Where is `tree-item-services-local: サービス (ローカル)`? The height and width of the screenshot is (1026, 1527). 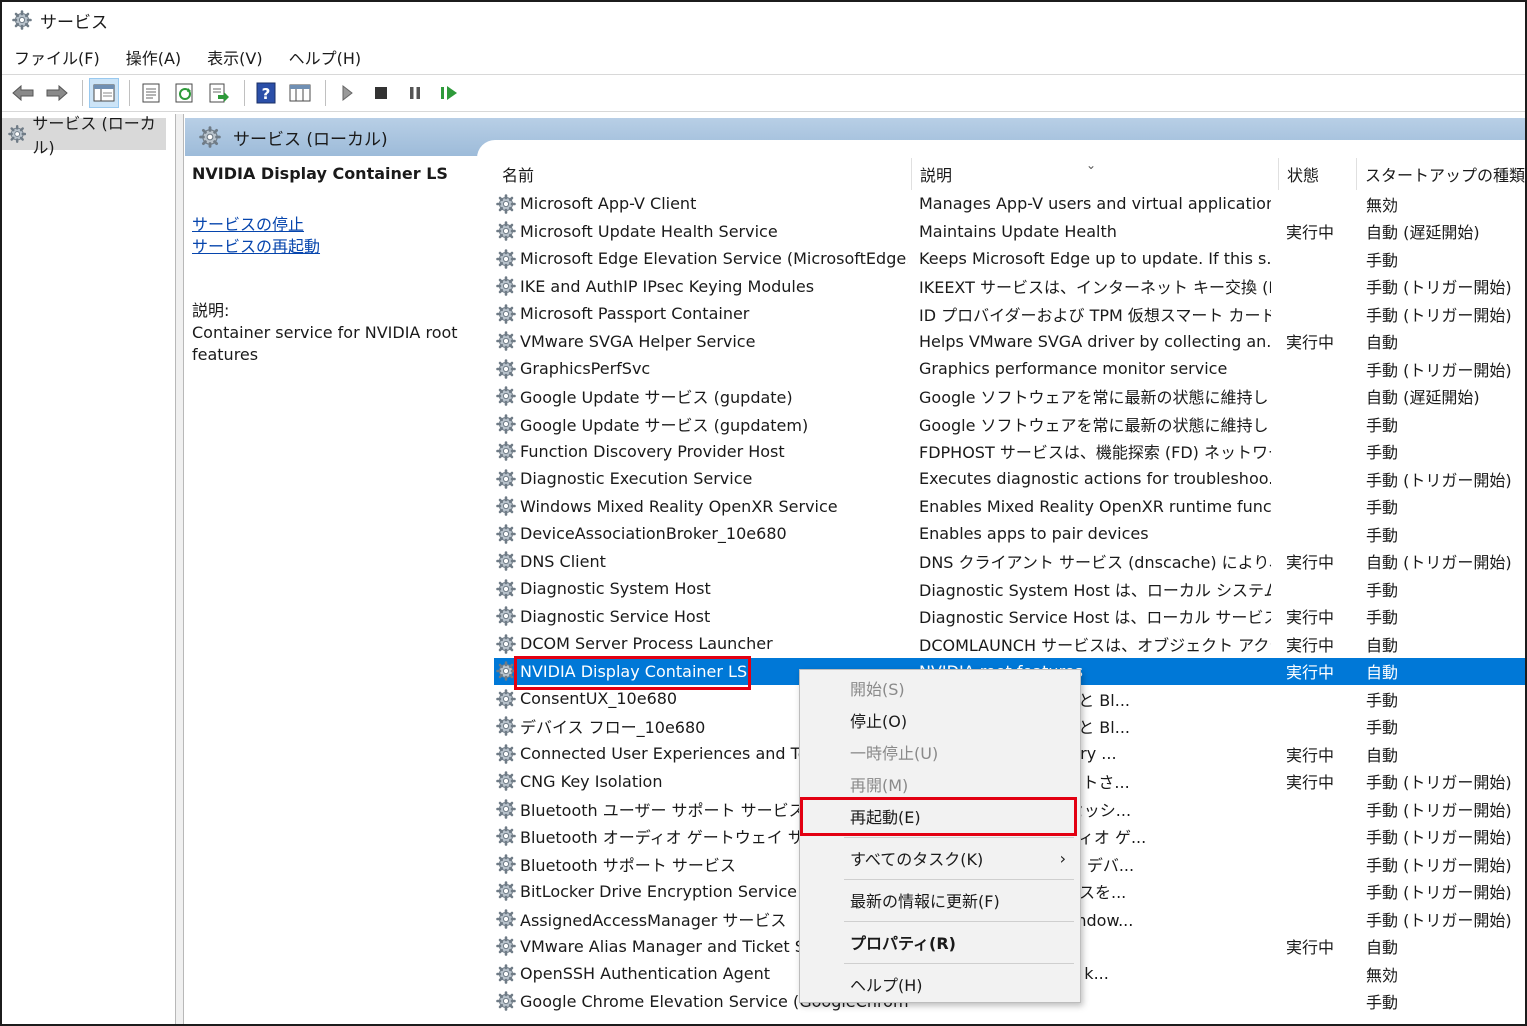 tree-item-services-local: サービス (ローカル) is located at coordinates (84, 135).